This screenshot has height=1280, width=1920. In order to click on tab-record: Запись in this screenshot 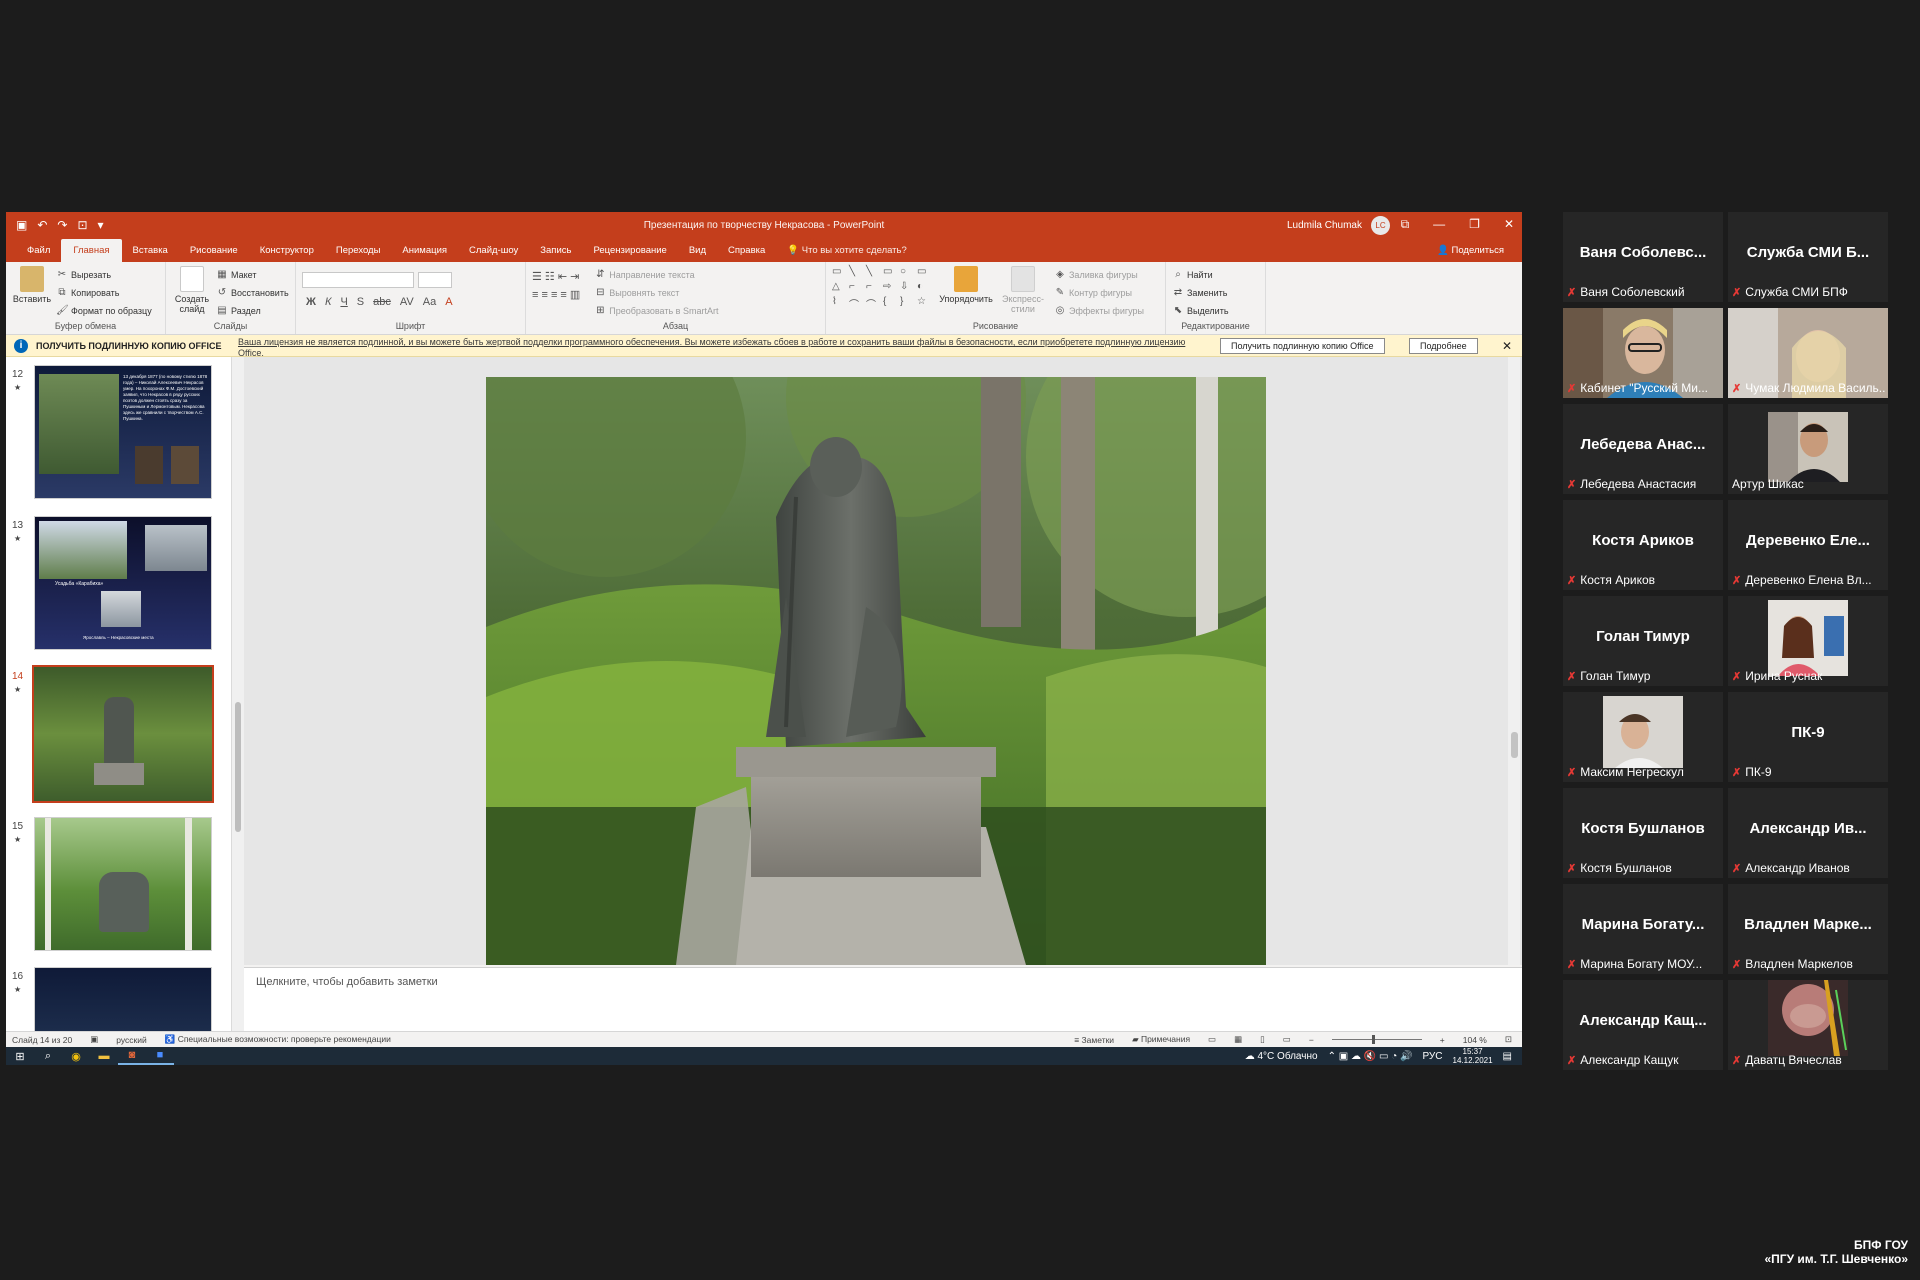, I will do `click(555, 253)`.